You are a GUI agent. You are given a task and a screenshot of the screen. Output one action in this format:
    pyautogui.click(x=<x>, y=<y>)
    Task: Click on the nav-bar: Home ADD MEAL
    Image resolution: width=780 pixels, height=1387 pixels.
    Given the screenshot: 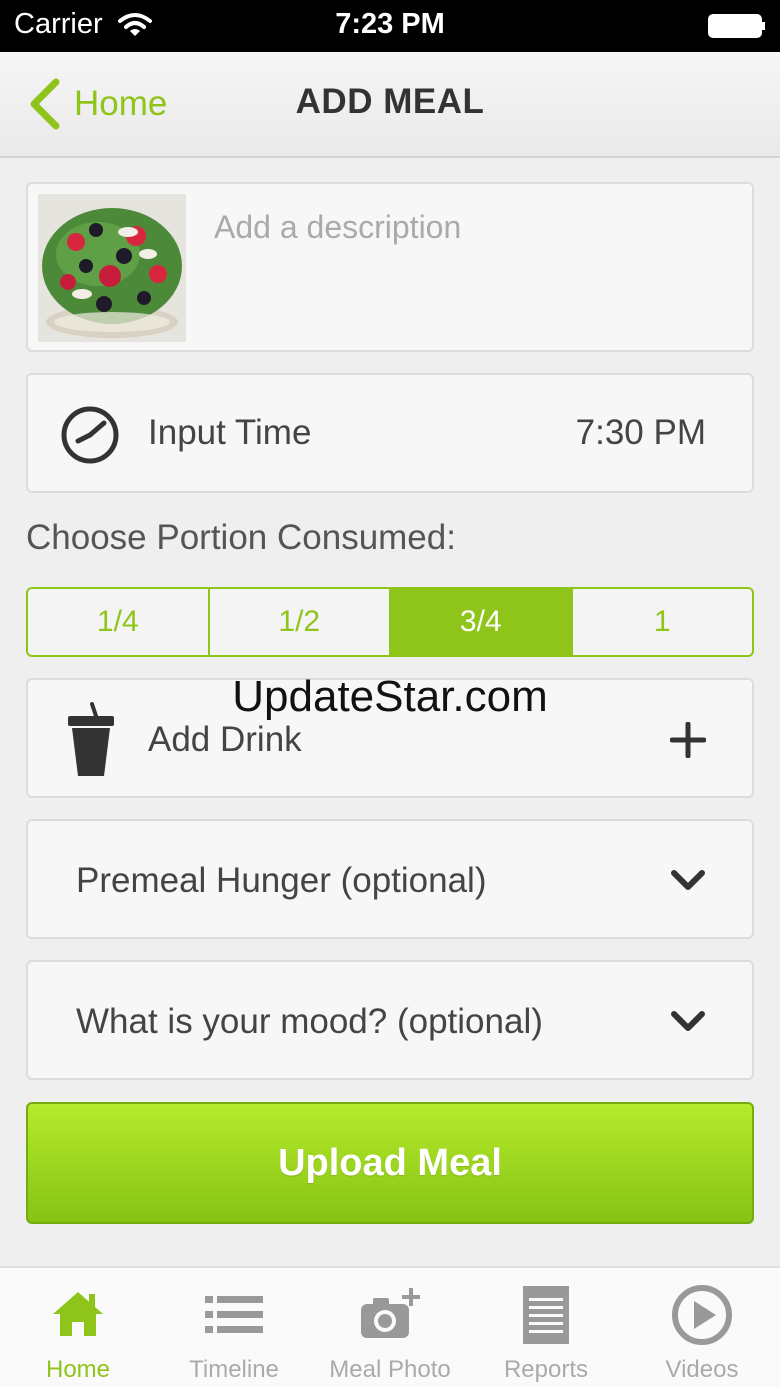 What is the action you would take?
    pyautogui.click(x=390, y=105)
    